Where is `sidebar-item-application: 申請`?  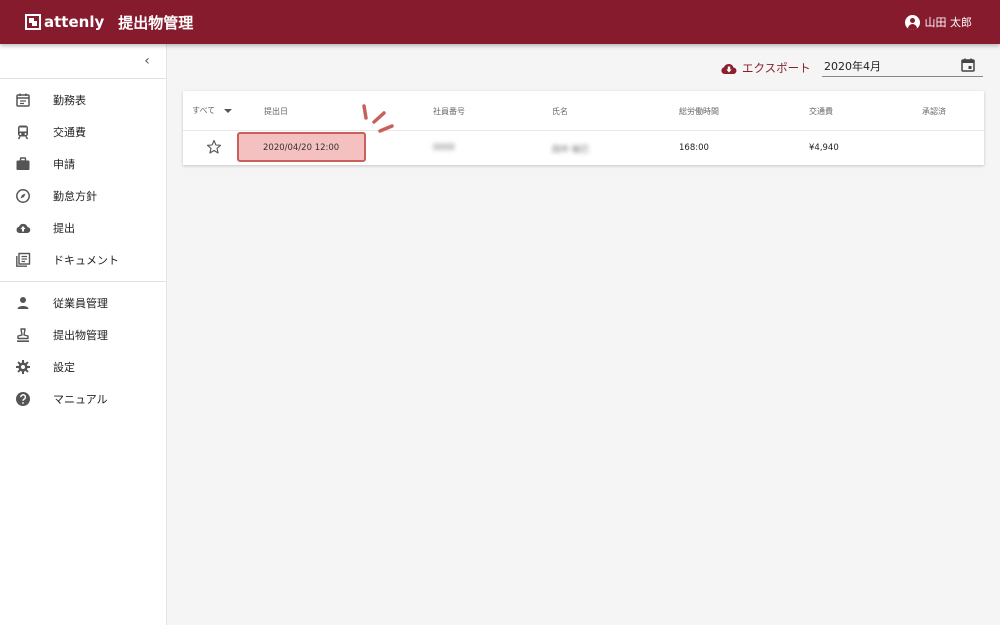 sidebar-item-application: 申請 is located at coordinates (83, 164).